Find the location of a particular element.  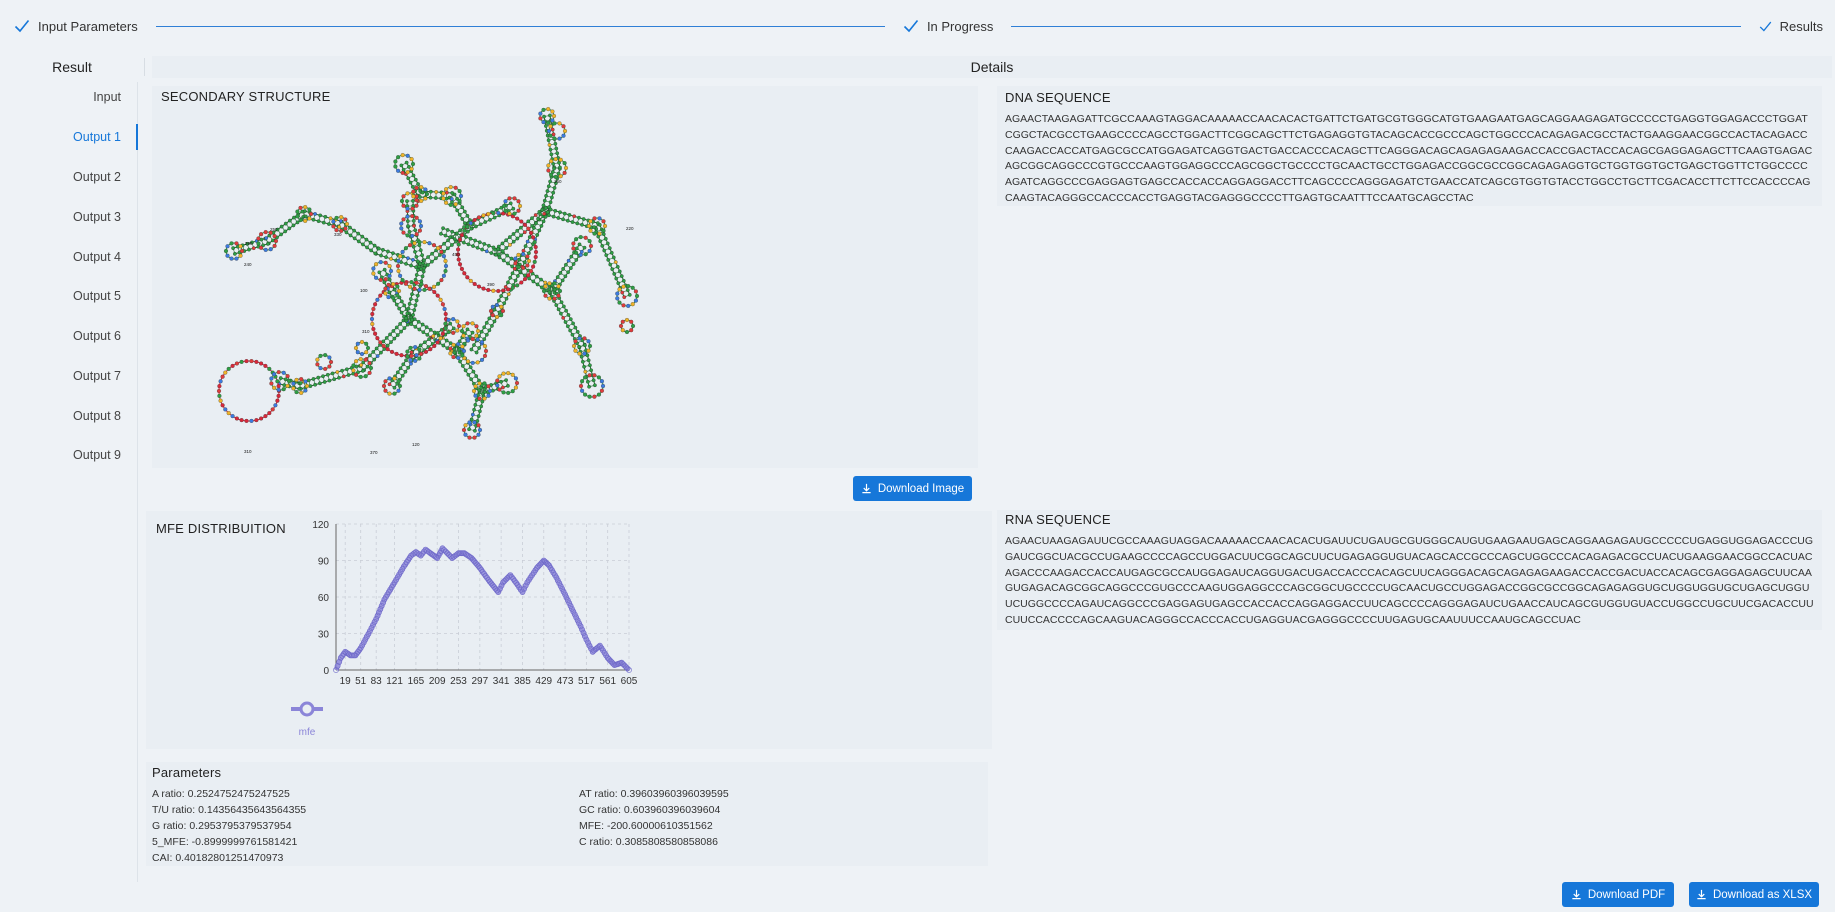

position-label: 250 is located at coordinates (274, 229).